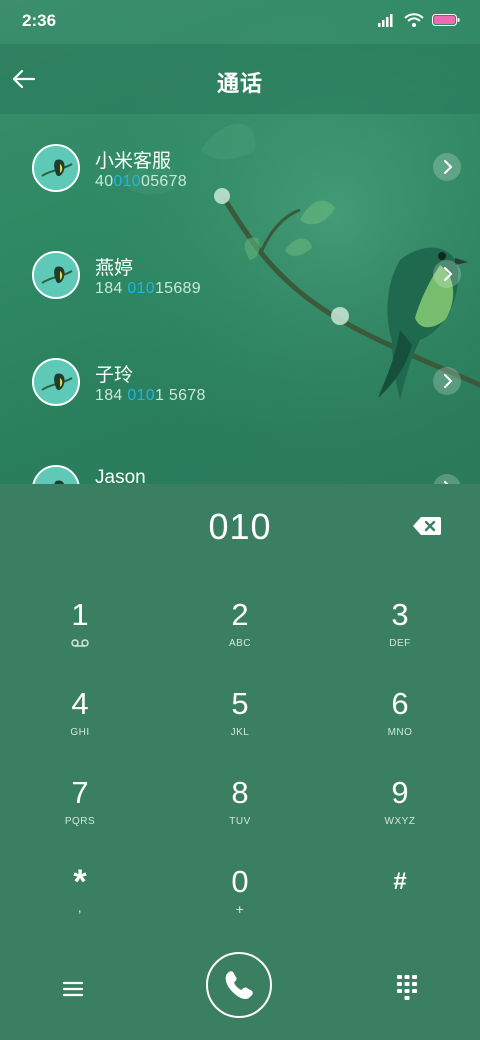  Describe the element at coordinates (80, 614) in the screenshot. I see `key-digit: 1` at that location.